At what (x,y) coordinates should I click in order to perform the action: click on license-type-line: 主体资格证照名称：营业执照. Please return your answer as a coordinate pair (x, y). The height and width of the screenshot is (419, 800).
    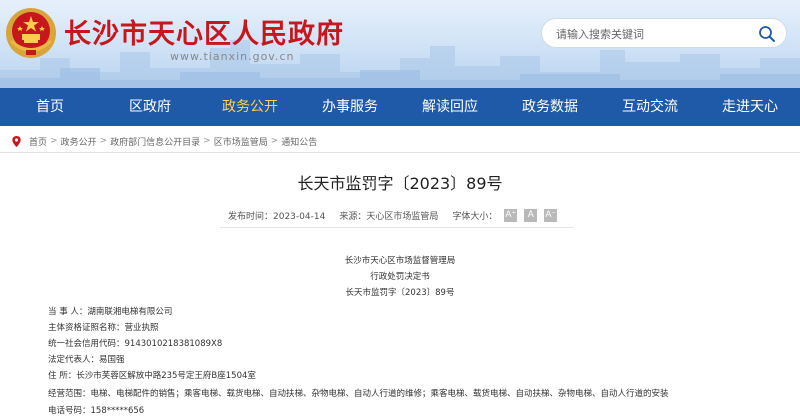
    Looking at the image, I should click on (103, 328).